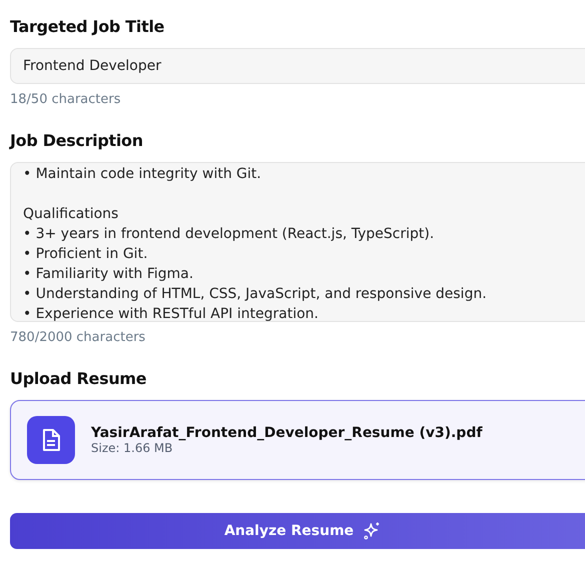 Image resolution: width=585 pixels, height=585 pixels. I want to click on sparkle-icon, so click(372, 531).